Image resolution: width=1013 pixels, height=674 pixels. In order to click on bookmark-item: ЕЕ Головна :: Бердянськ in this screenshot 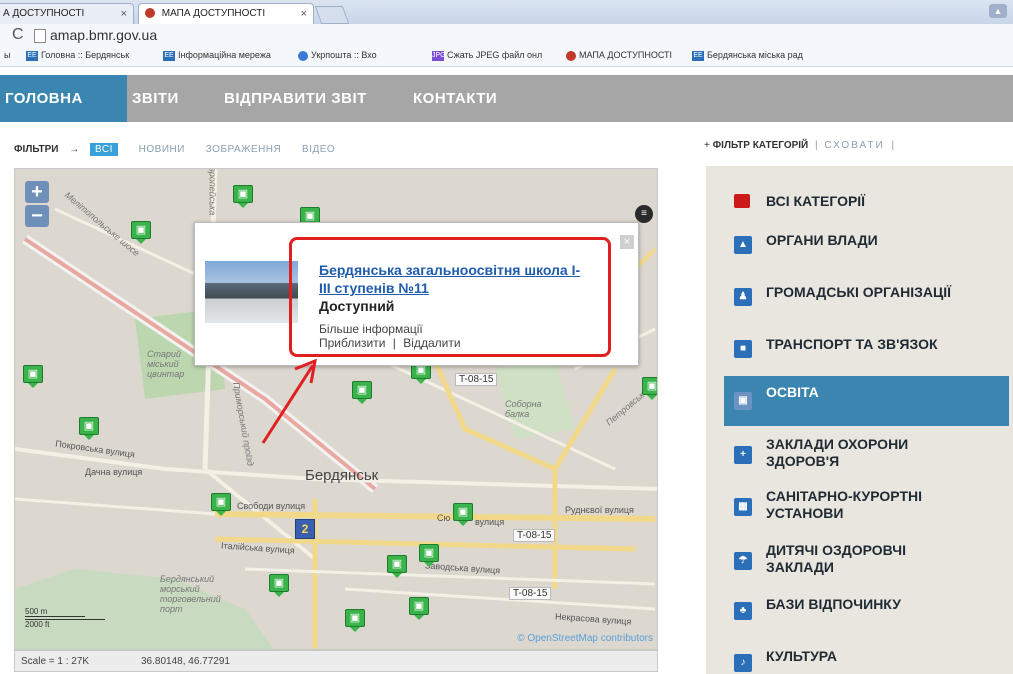, I will do `click(77, 55)`.